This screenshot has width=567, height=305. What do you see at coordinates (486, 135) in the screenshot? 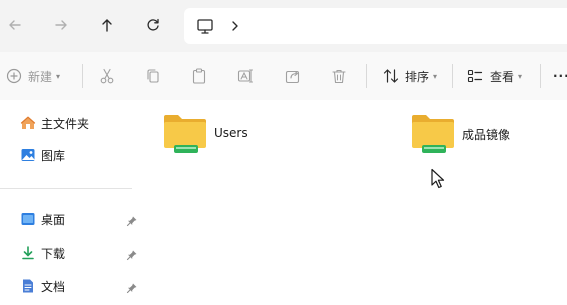
I see `folder-name: 成品镜像` at bounding box center [486, 135].